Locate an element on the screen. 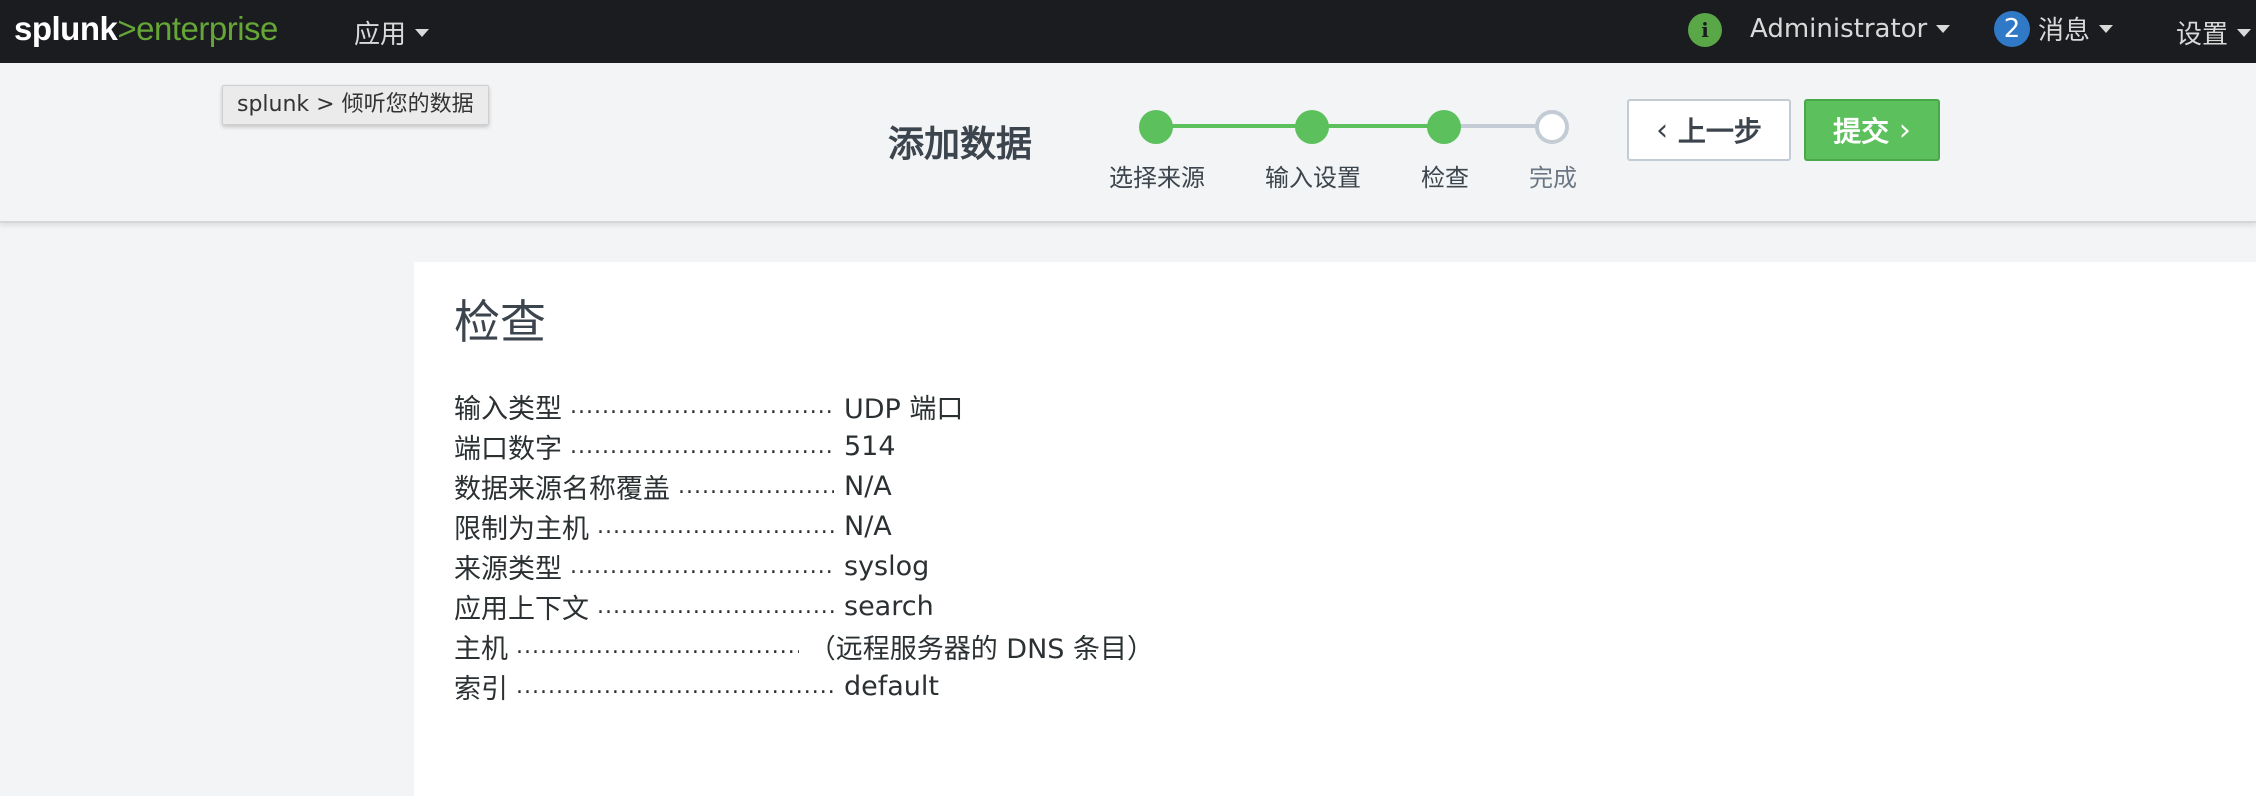  user-menu-label: Administrator is located at coordinates (1839, 29).